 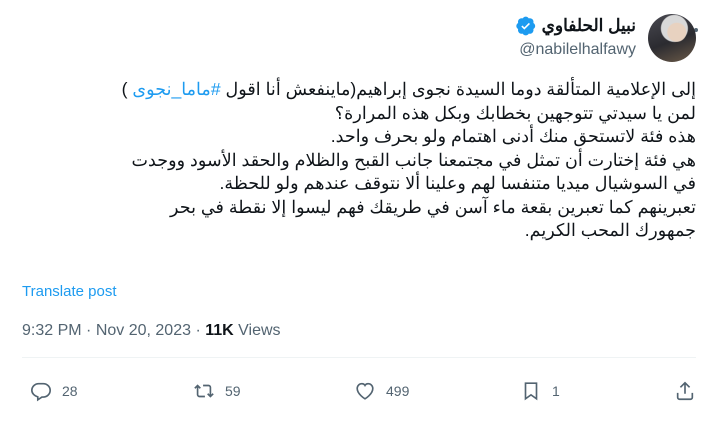 I want to click on reply-button: 28, so click(x=54, y=391).